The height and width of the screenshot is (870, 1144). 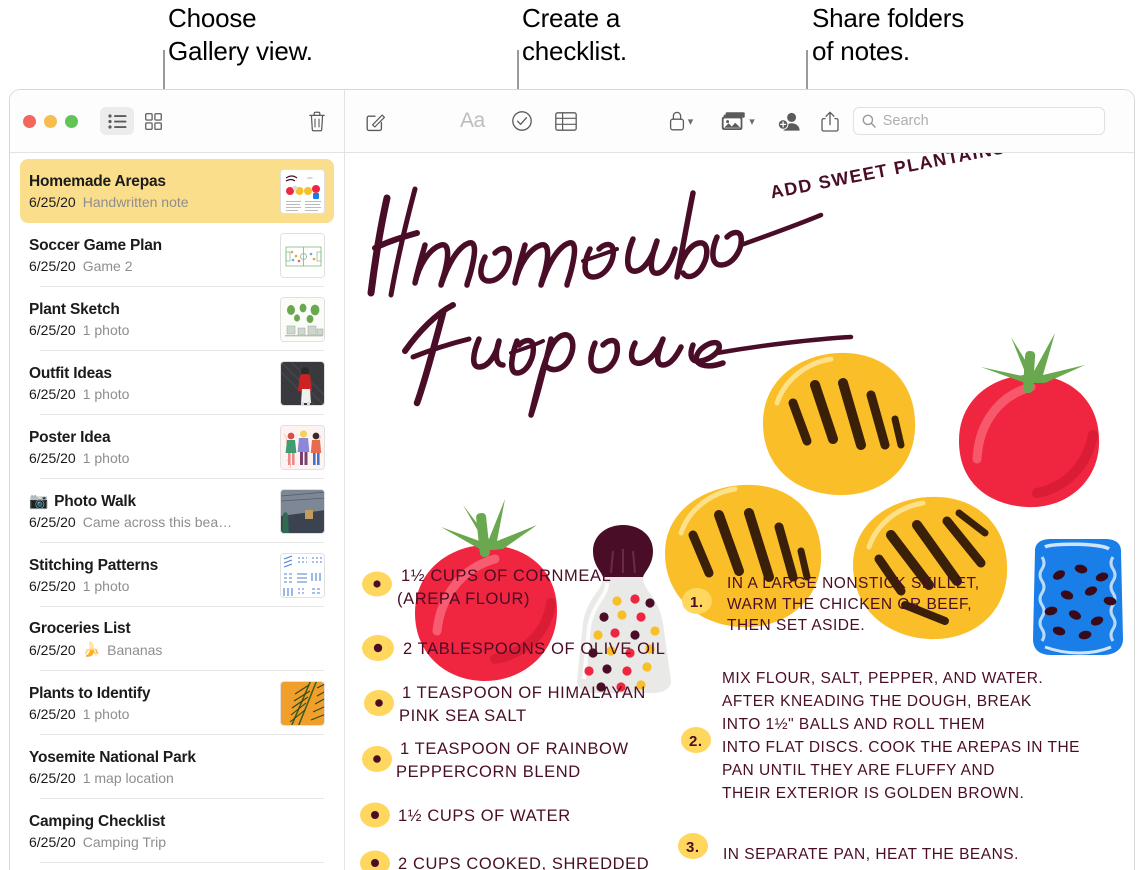 What do you see at coordinates (882, 678) in the screenshot?
I see `svg-text:MIX FLOUR, SALT, PEPPER, AND W: MIX FLOUR, SALT, PEPPER, AND WATER.` at bounding box center [882, 678].